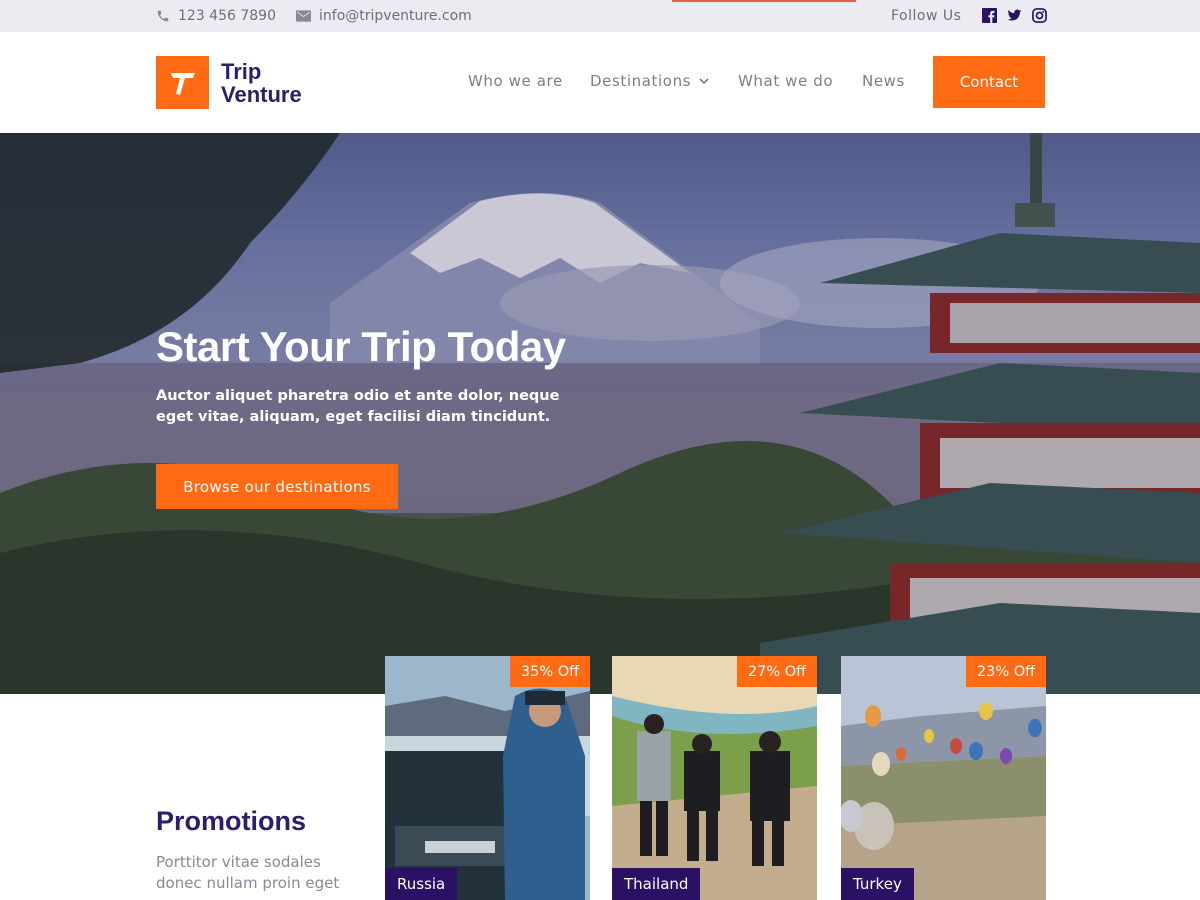 The width and height of the screenshot is (1200, 900). I want to click on promo-card-thailand: 27% Off Thailand, so click(714, 778).